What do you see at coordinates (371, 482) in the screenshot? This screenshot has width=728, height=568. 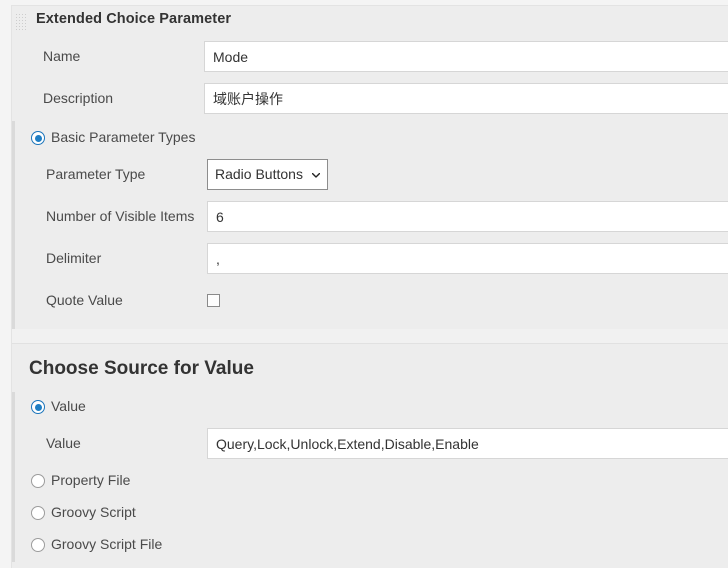 I see `source-option-property-file: Property File` at bounding box center [371, 482].